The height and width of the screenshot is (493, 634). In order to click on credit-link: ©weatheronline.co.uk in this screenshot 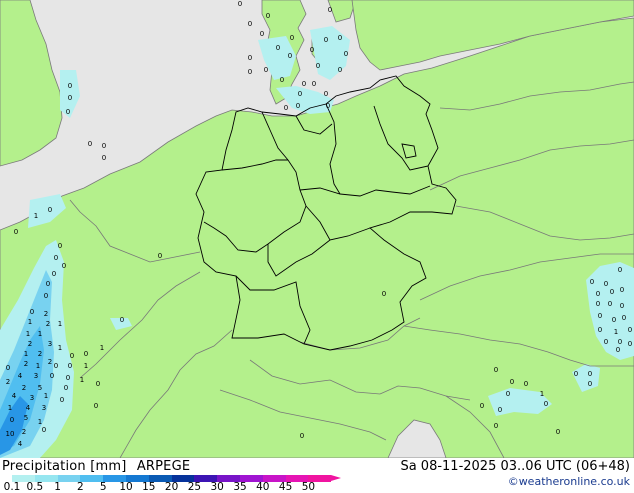, I will do `click(569, 481)`.